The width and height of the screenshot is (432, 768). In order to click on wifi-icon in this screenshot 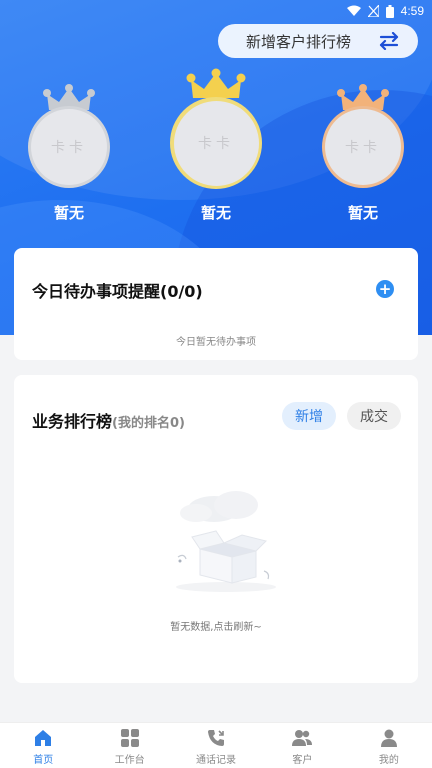, I will do `click(353, 10)`.